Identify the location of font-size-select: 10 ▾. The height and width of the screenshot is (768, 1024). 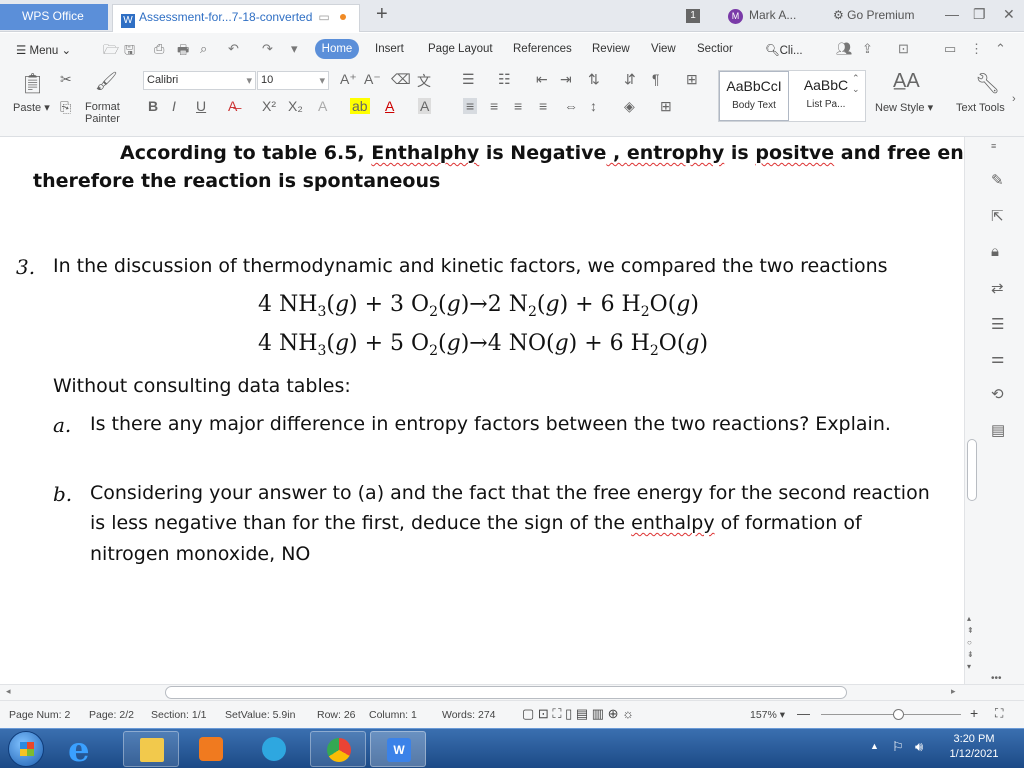
(293, 80).